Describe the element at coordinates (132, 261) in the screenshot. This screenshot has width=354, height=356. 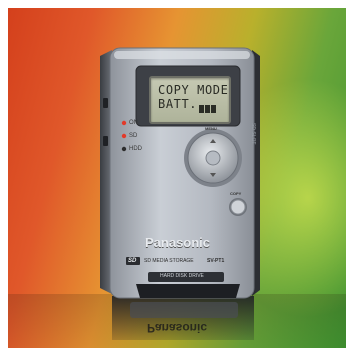
I see `sd-logo-text: SD` at that location.